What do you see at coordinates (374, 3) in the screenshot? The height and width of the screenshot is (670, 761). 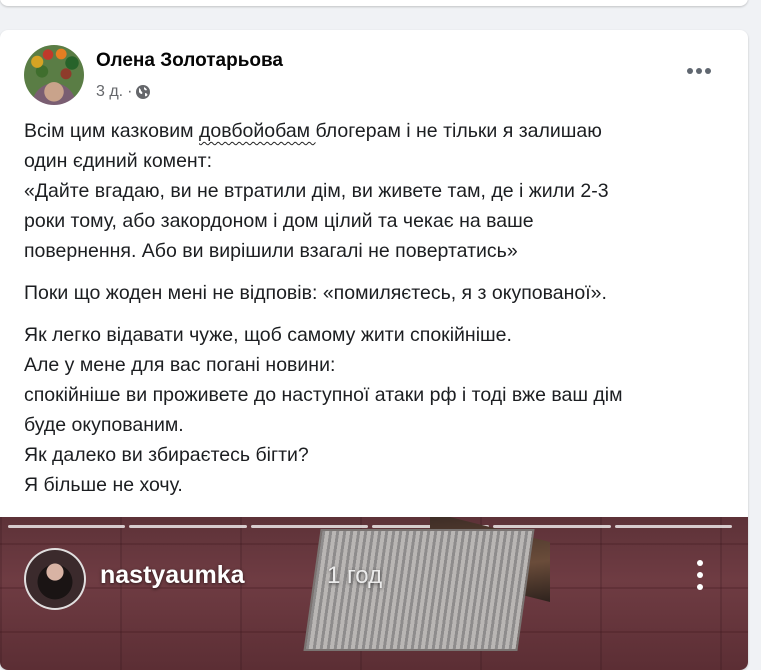 I see `previous-post-card` at bounding box center [374, 3].